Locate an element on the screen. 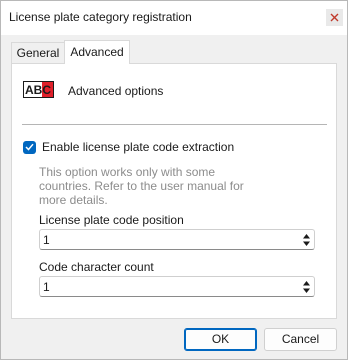  enable-extraction-row: Enable license plate code extraction is located at coordinates (128, 147).